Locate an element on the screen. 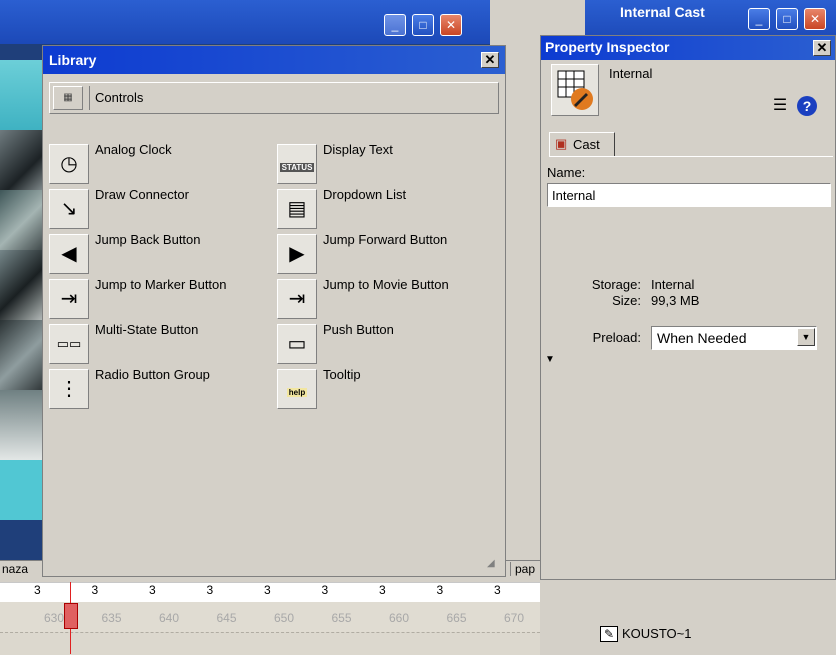 This screenshot has width=836, height=655. library-category-label: Controls is located at coordinates (119, 97).